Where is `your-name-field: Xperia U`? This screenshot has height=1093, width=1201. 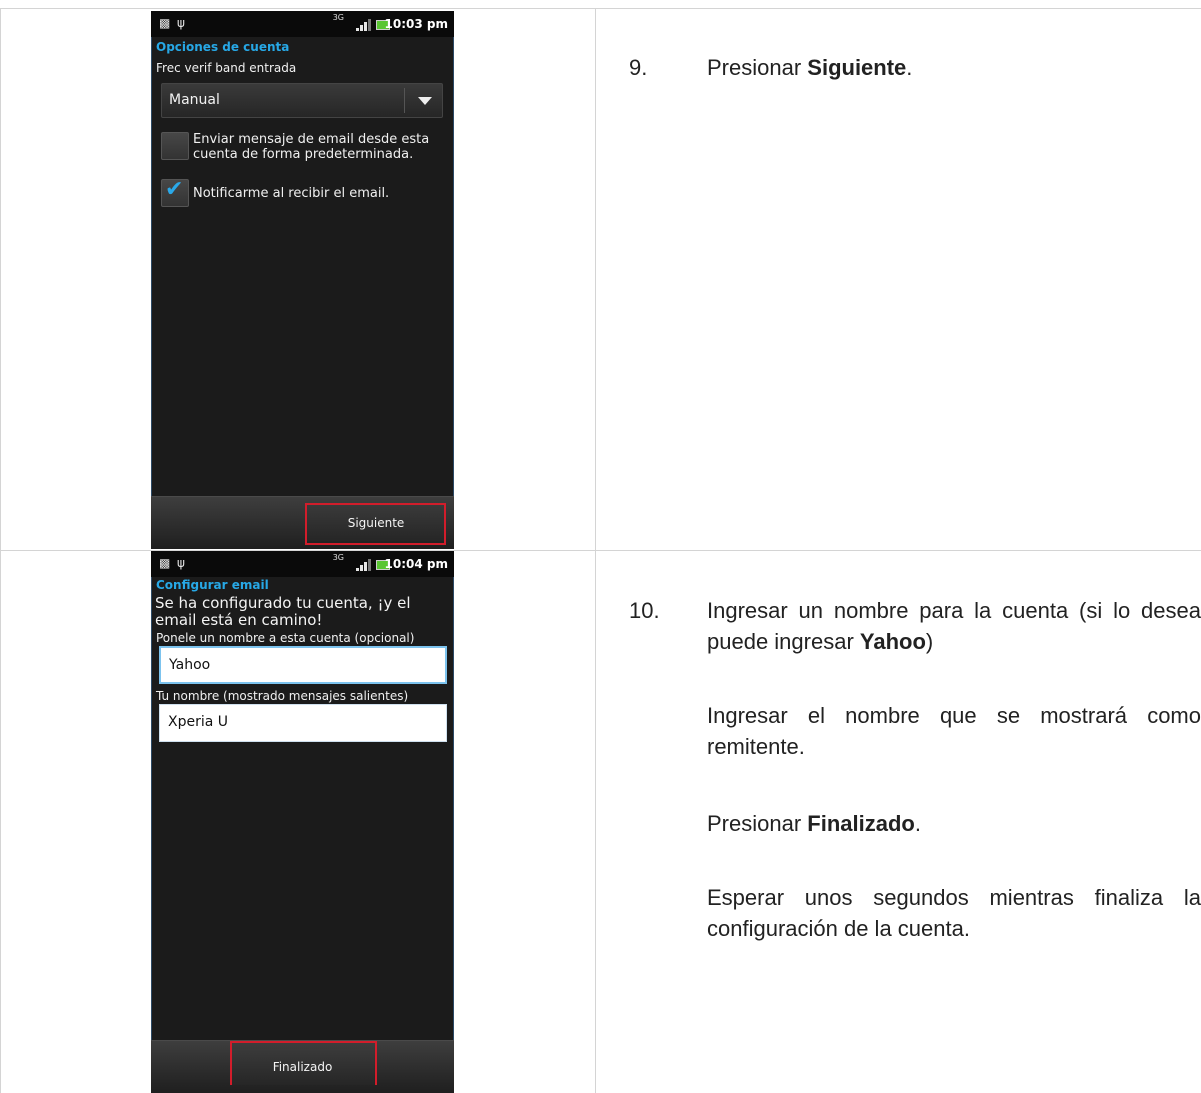 your-name-field: Xperia U is located at coordinates (303, 723).